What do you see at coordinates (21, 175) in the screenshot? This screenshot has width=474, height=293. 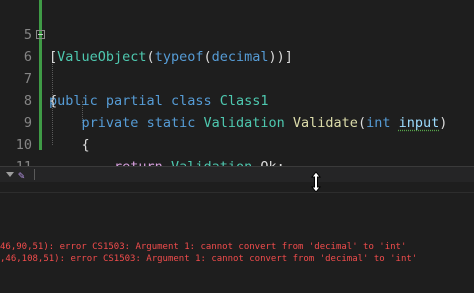 I see `intellicode-icon: ✎` at bounding box center [21, 175].